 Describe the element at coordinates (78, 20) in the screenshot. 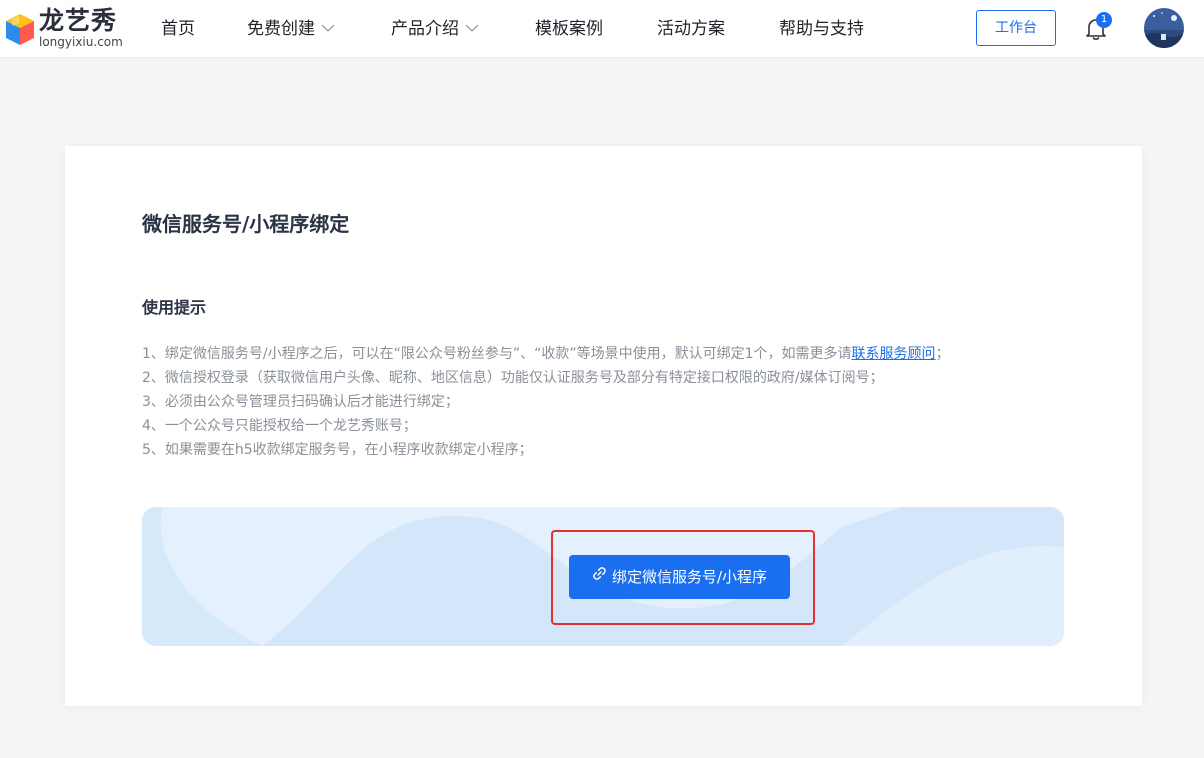

I see `brand-name: 龙艺秀` at that location.